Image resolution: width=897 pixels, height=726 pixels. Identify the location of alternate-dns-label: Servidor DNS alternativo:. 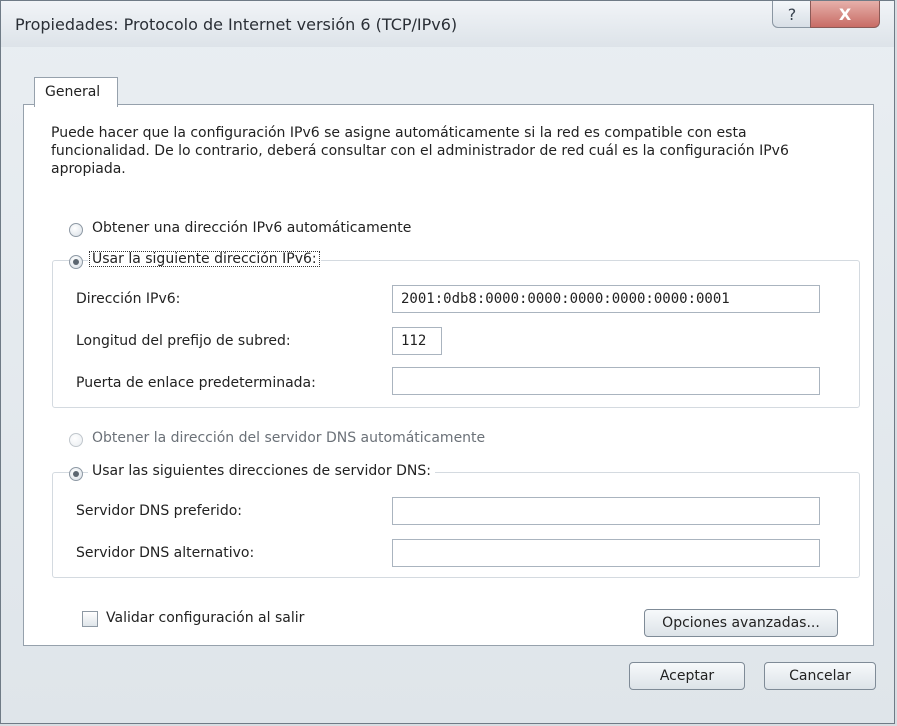
(165, 553).